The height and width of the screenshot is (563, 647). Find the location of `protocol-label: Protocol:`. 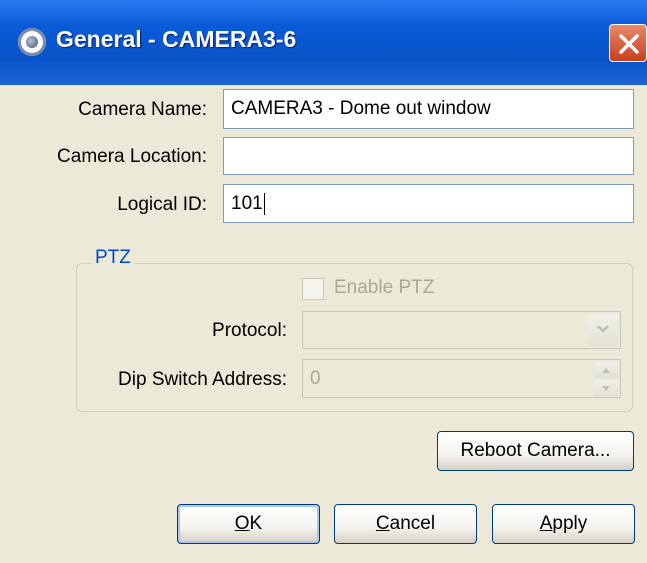

protocol-label: Protocol: is located at coordinates (249, 330).